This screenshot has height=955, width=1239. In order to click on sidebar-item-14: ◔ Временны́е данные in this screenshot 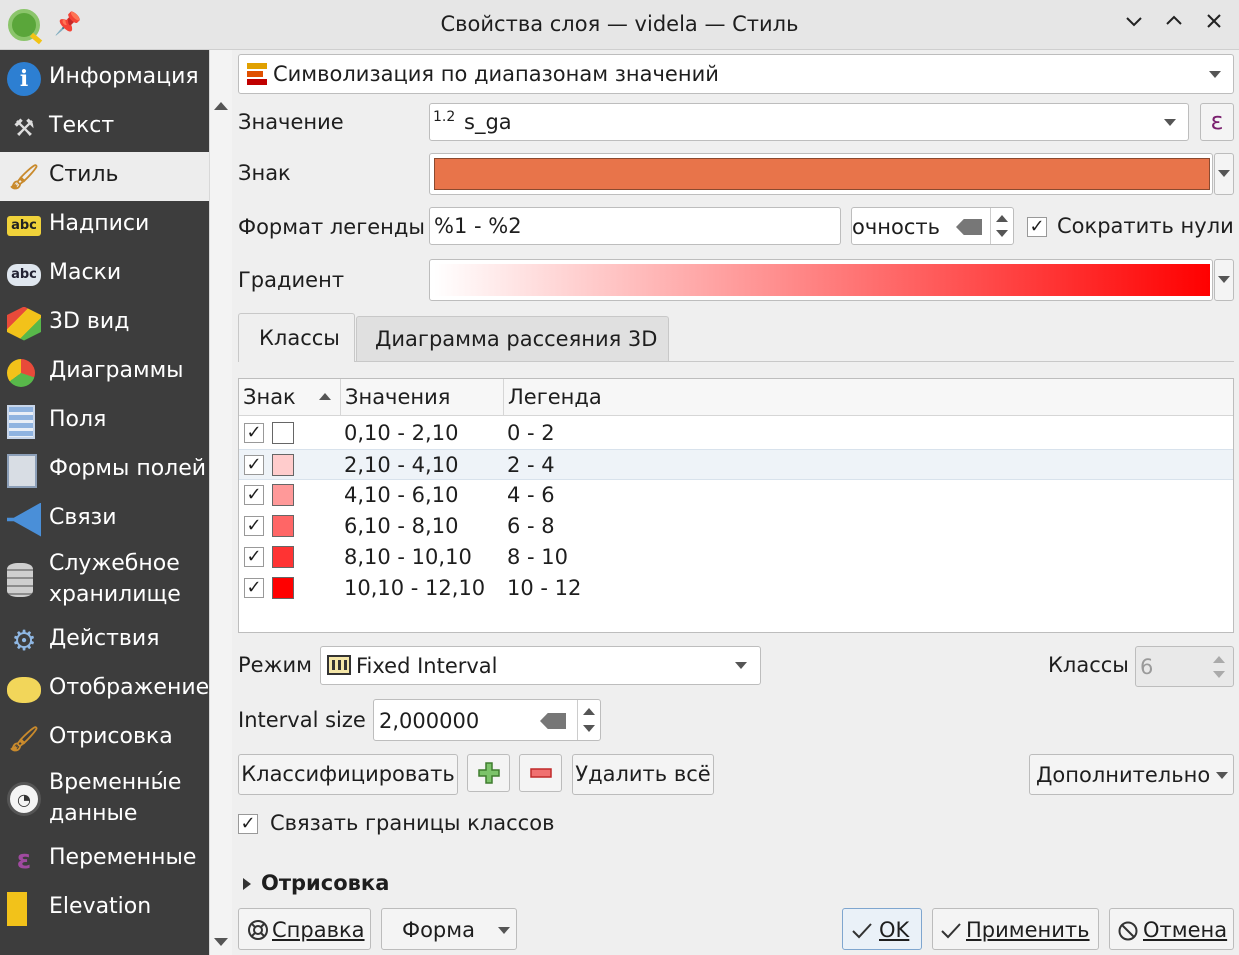, I will do `click(104, 799)`.